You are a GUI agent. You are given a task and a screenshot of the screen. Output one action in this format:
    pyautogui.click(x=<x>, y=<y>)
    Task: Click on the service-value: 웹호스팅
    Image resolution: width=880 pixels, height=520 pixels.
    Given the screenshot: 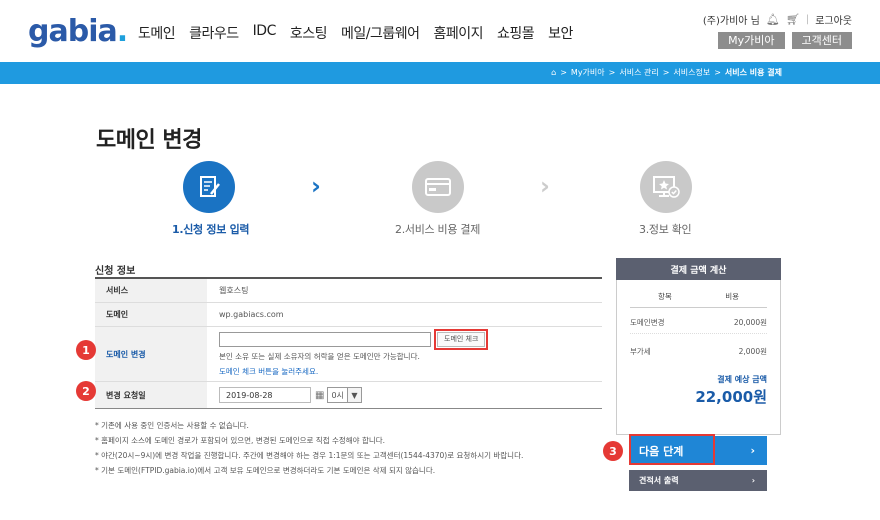 What is the action you would take?
    pyautogui.click(x=234, y=290)
    